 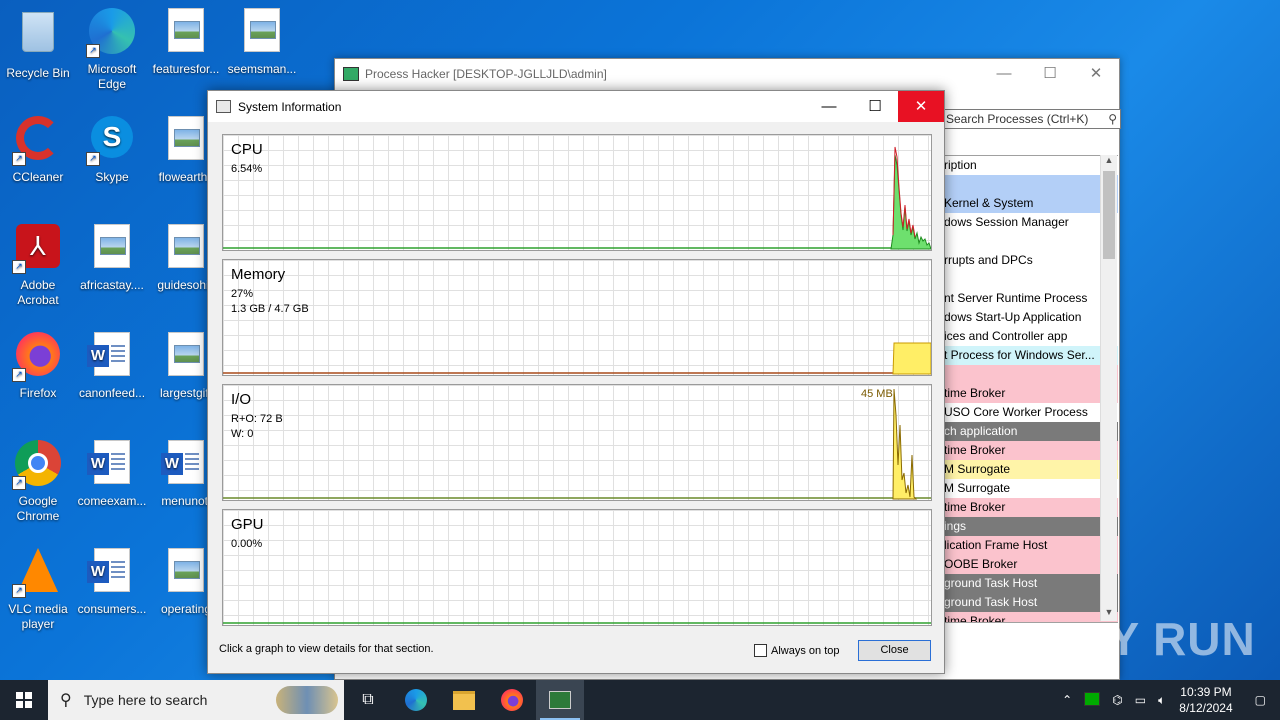 What do you see at coordinates (877, 394) in the screenshot?
I see `io-peak-label: 45 MB` at bounding box center [877, 394].